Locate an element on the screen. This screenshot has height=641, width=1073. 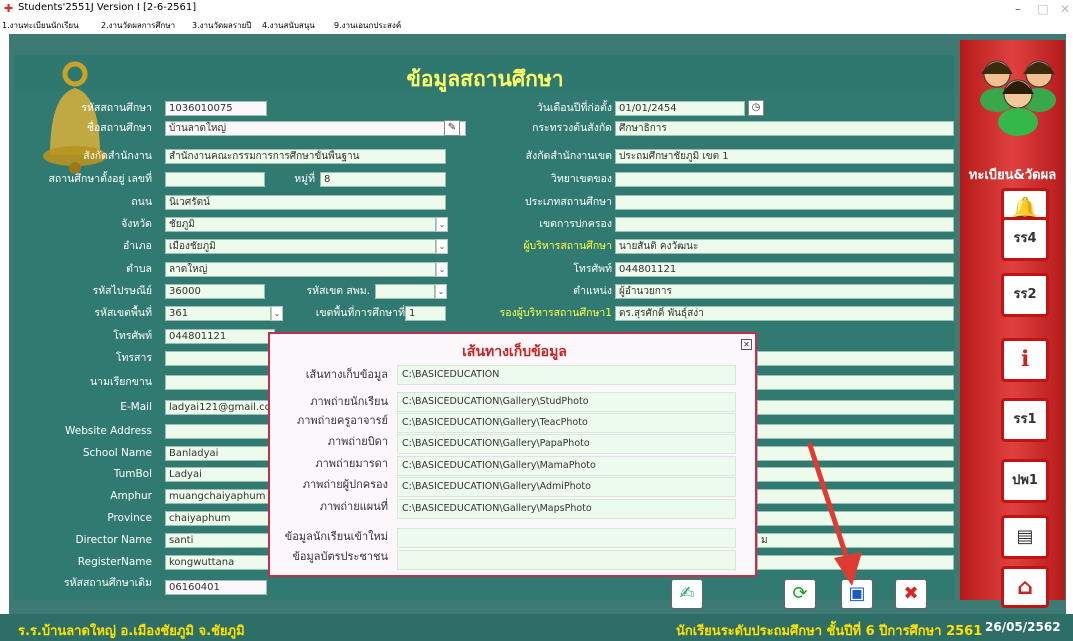
nickname-field is located at coordinates (220, 382).